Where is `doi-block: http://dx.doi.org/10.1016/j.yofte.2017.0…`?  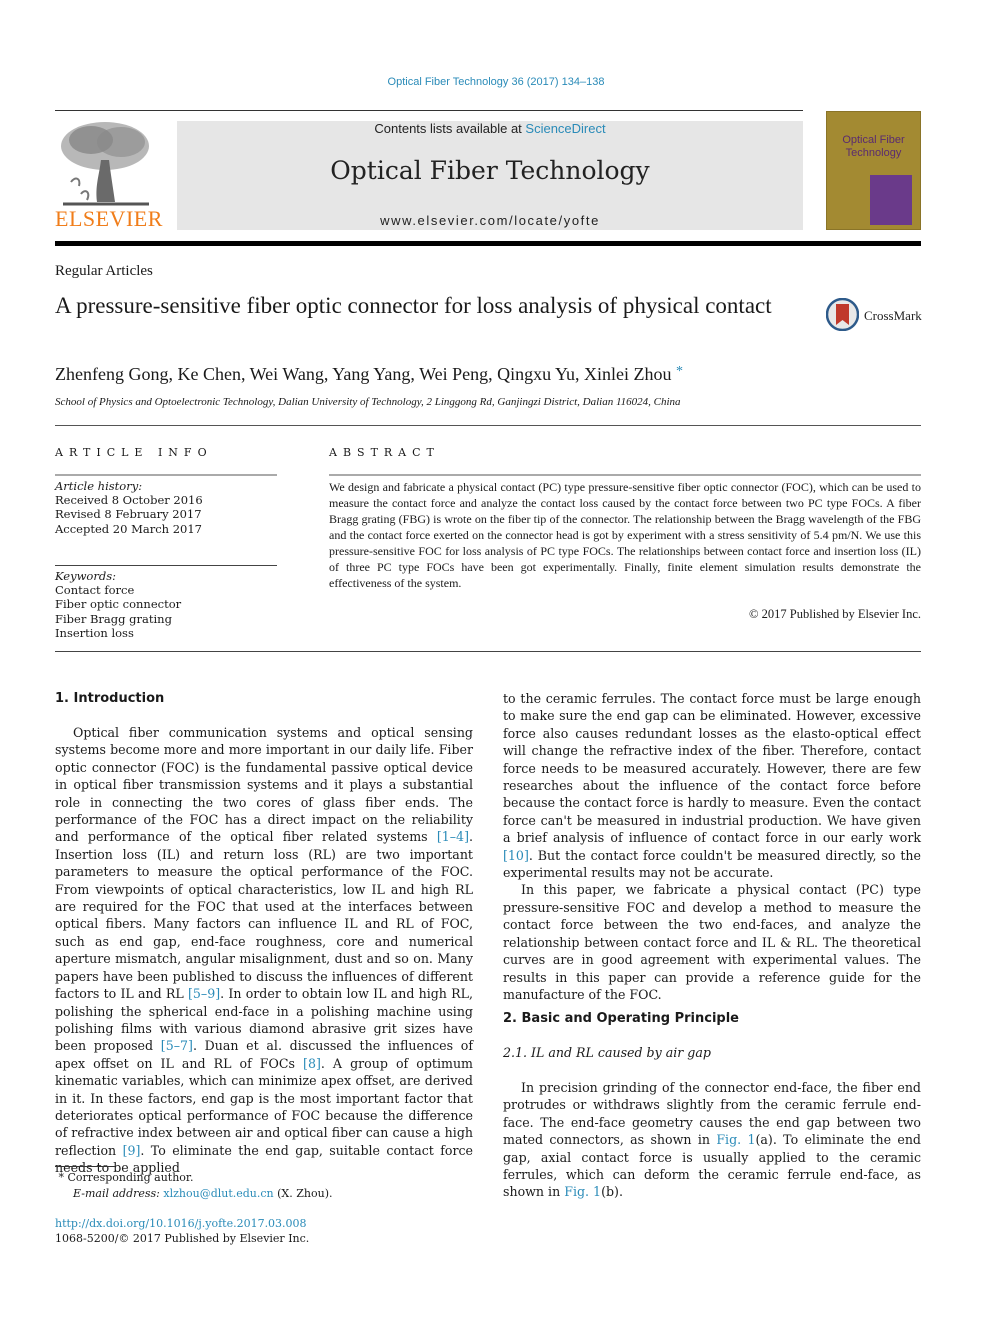
doi-block: http://dx.doi.org/10.1016/j.yofte.2017.0… is located at coordinates (182, 1231).